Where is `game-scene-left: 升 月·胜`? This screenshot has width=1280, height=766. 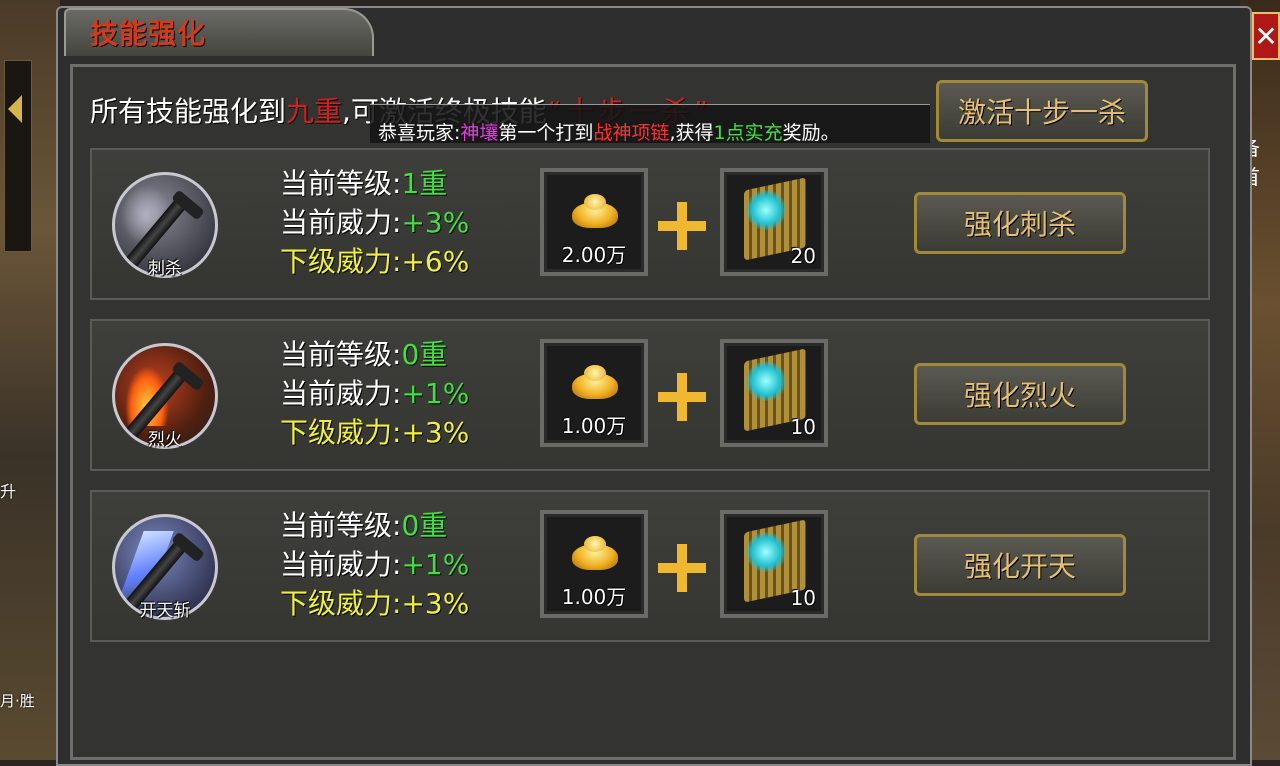
game-scene-left: 升 月·胜 is located at coordinates (30, 380).